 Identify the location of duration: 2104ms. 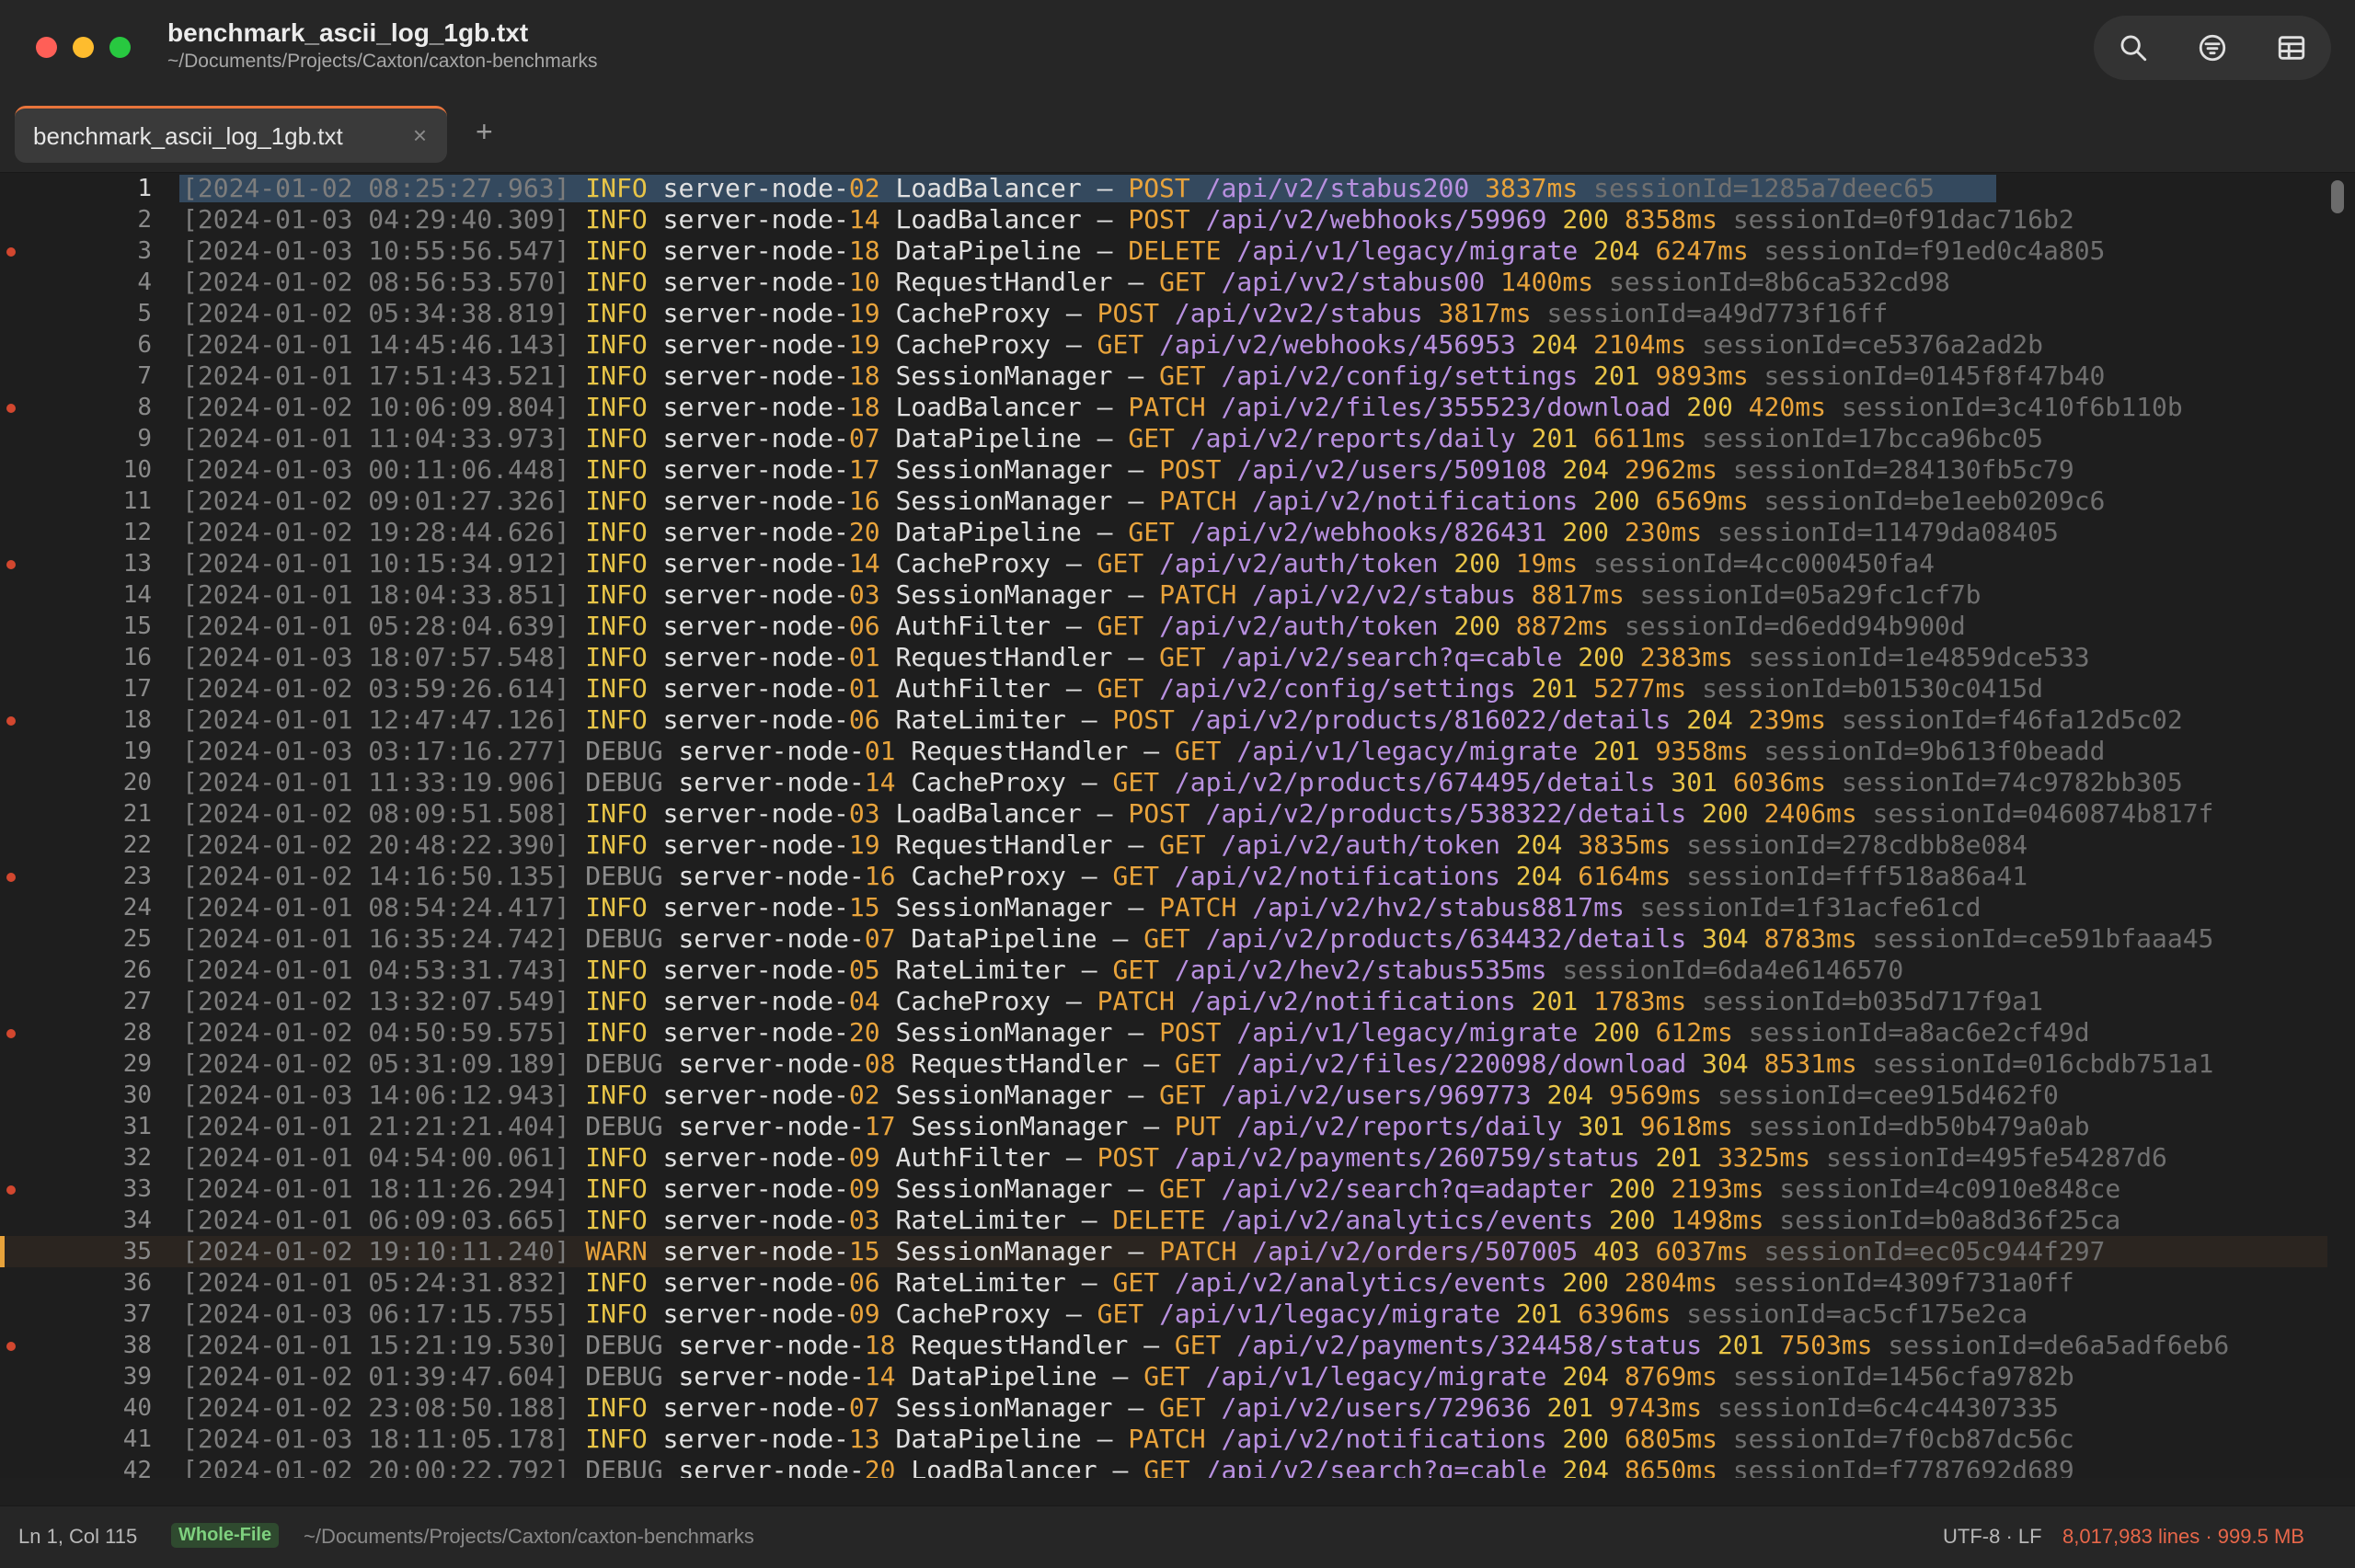
(1640, 344).